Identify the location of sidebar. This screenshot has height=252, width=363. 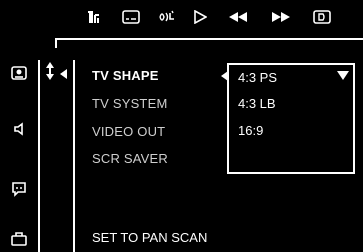
(19, 156).